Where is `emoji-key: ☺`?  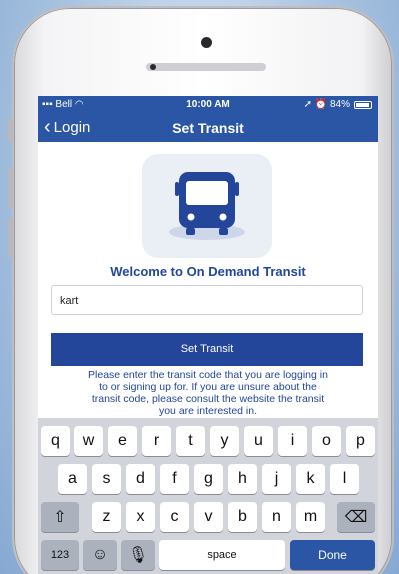 emoji-key: ☺ is located at coordinates (100, 555).